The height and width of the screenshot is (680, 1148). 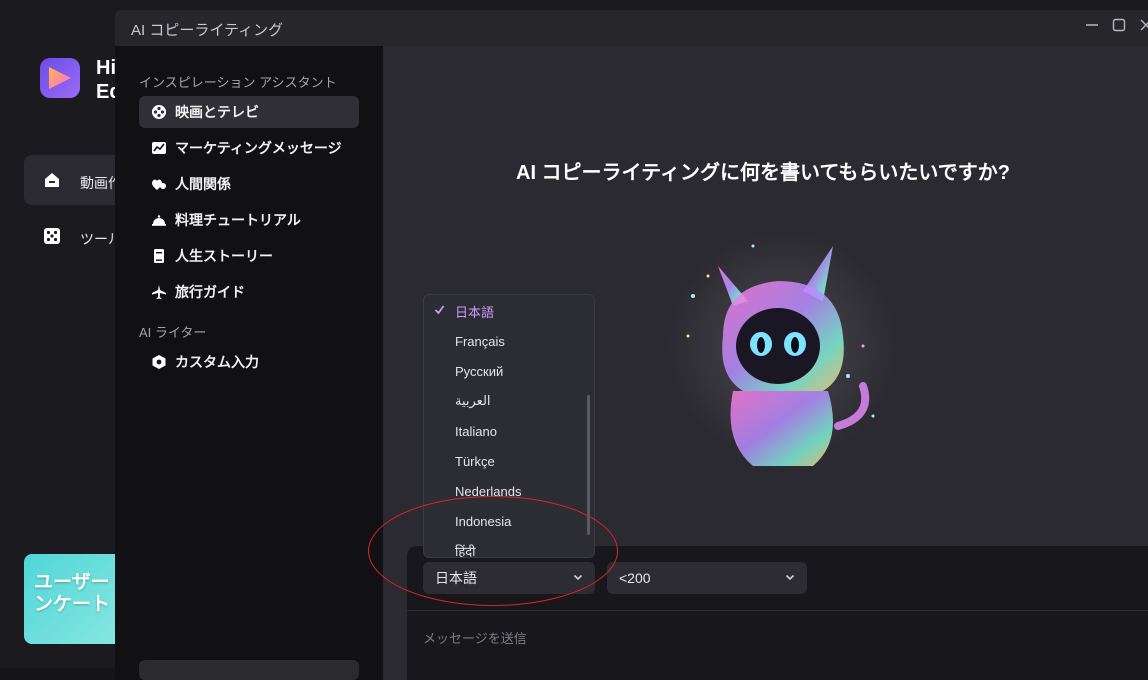 I want to click on home-icon, so click(x=52, y=180).